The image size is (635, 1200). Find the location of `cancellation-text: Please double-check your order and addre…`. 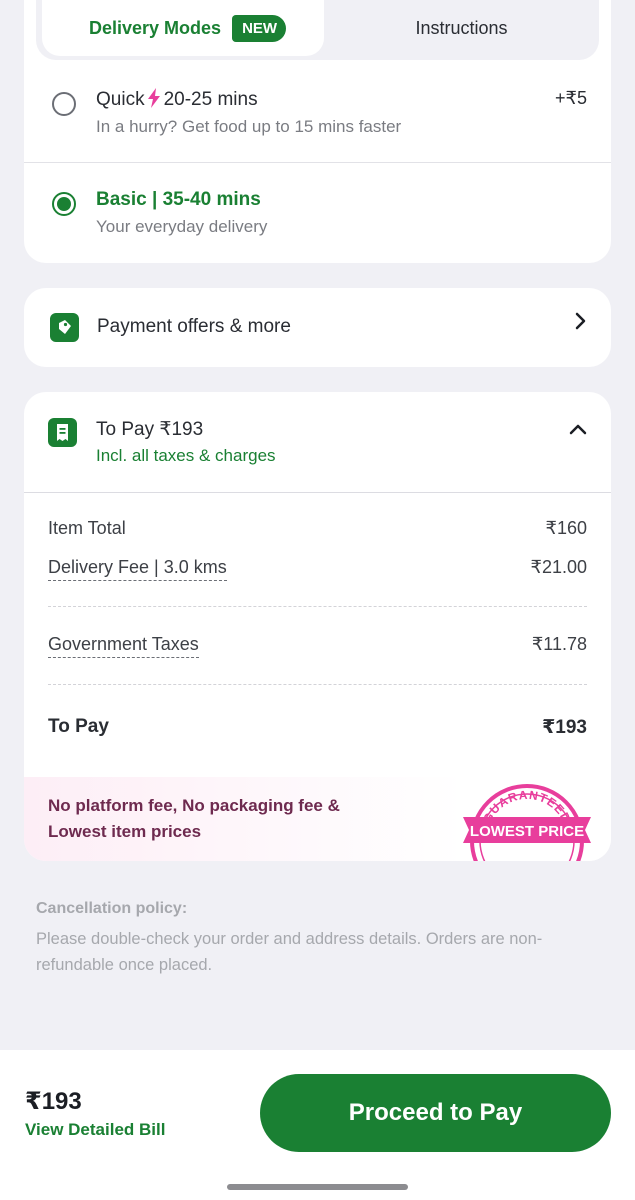

cancellation-text: Please double-check your order and addre… is located at coordinates (289, 952).